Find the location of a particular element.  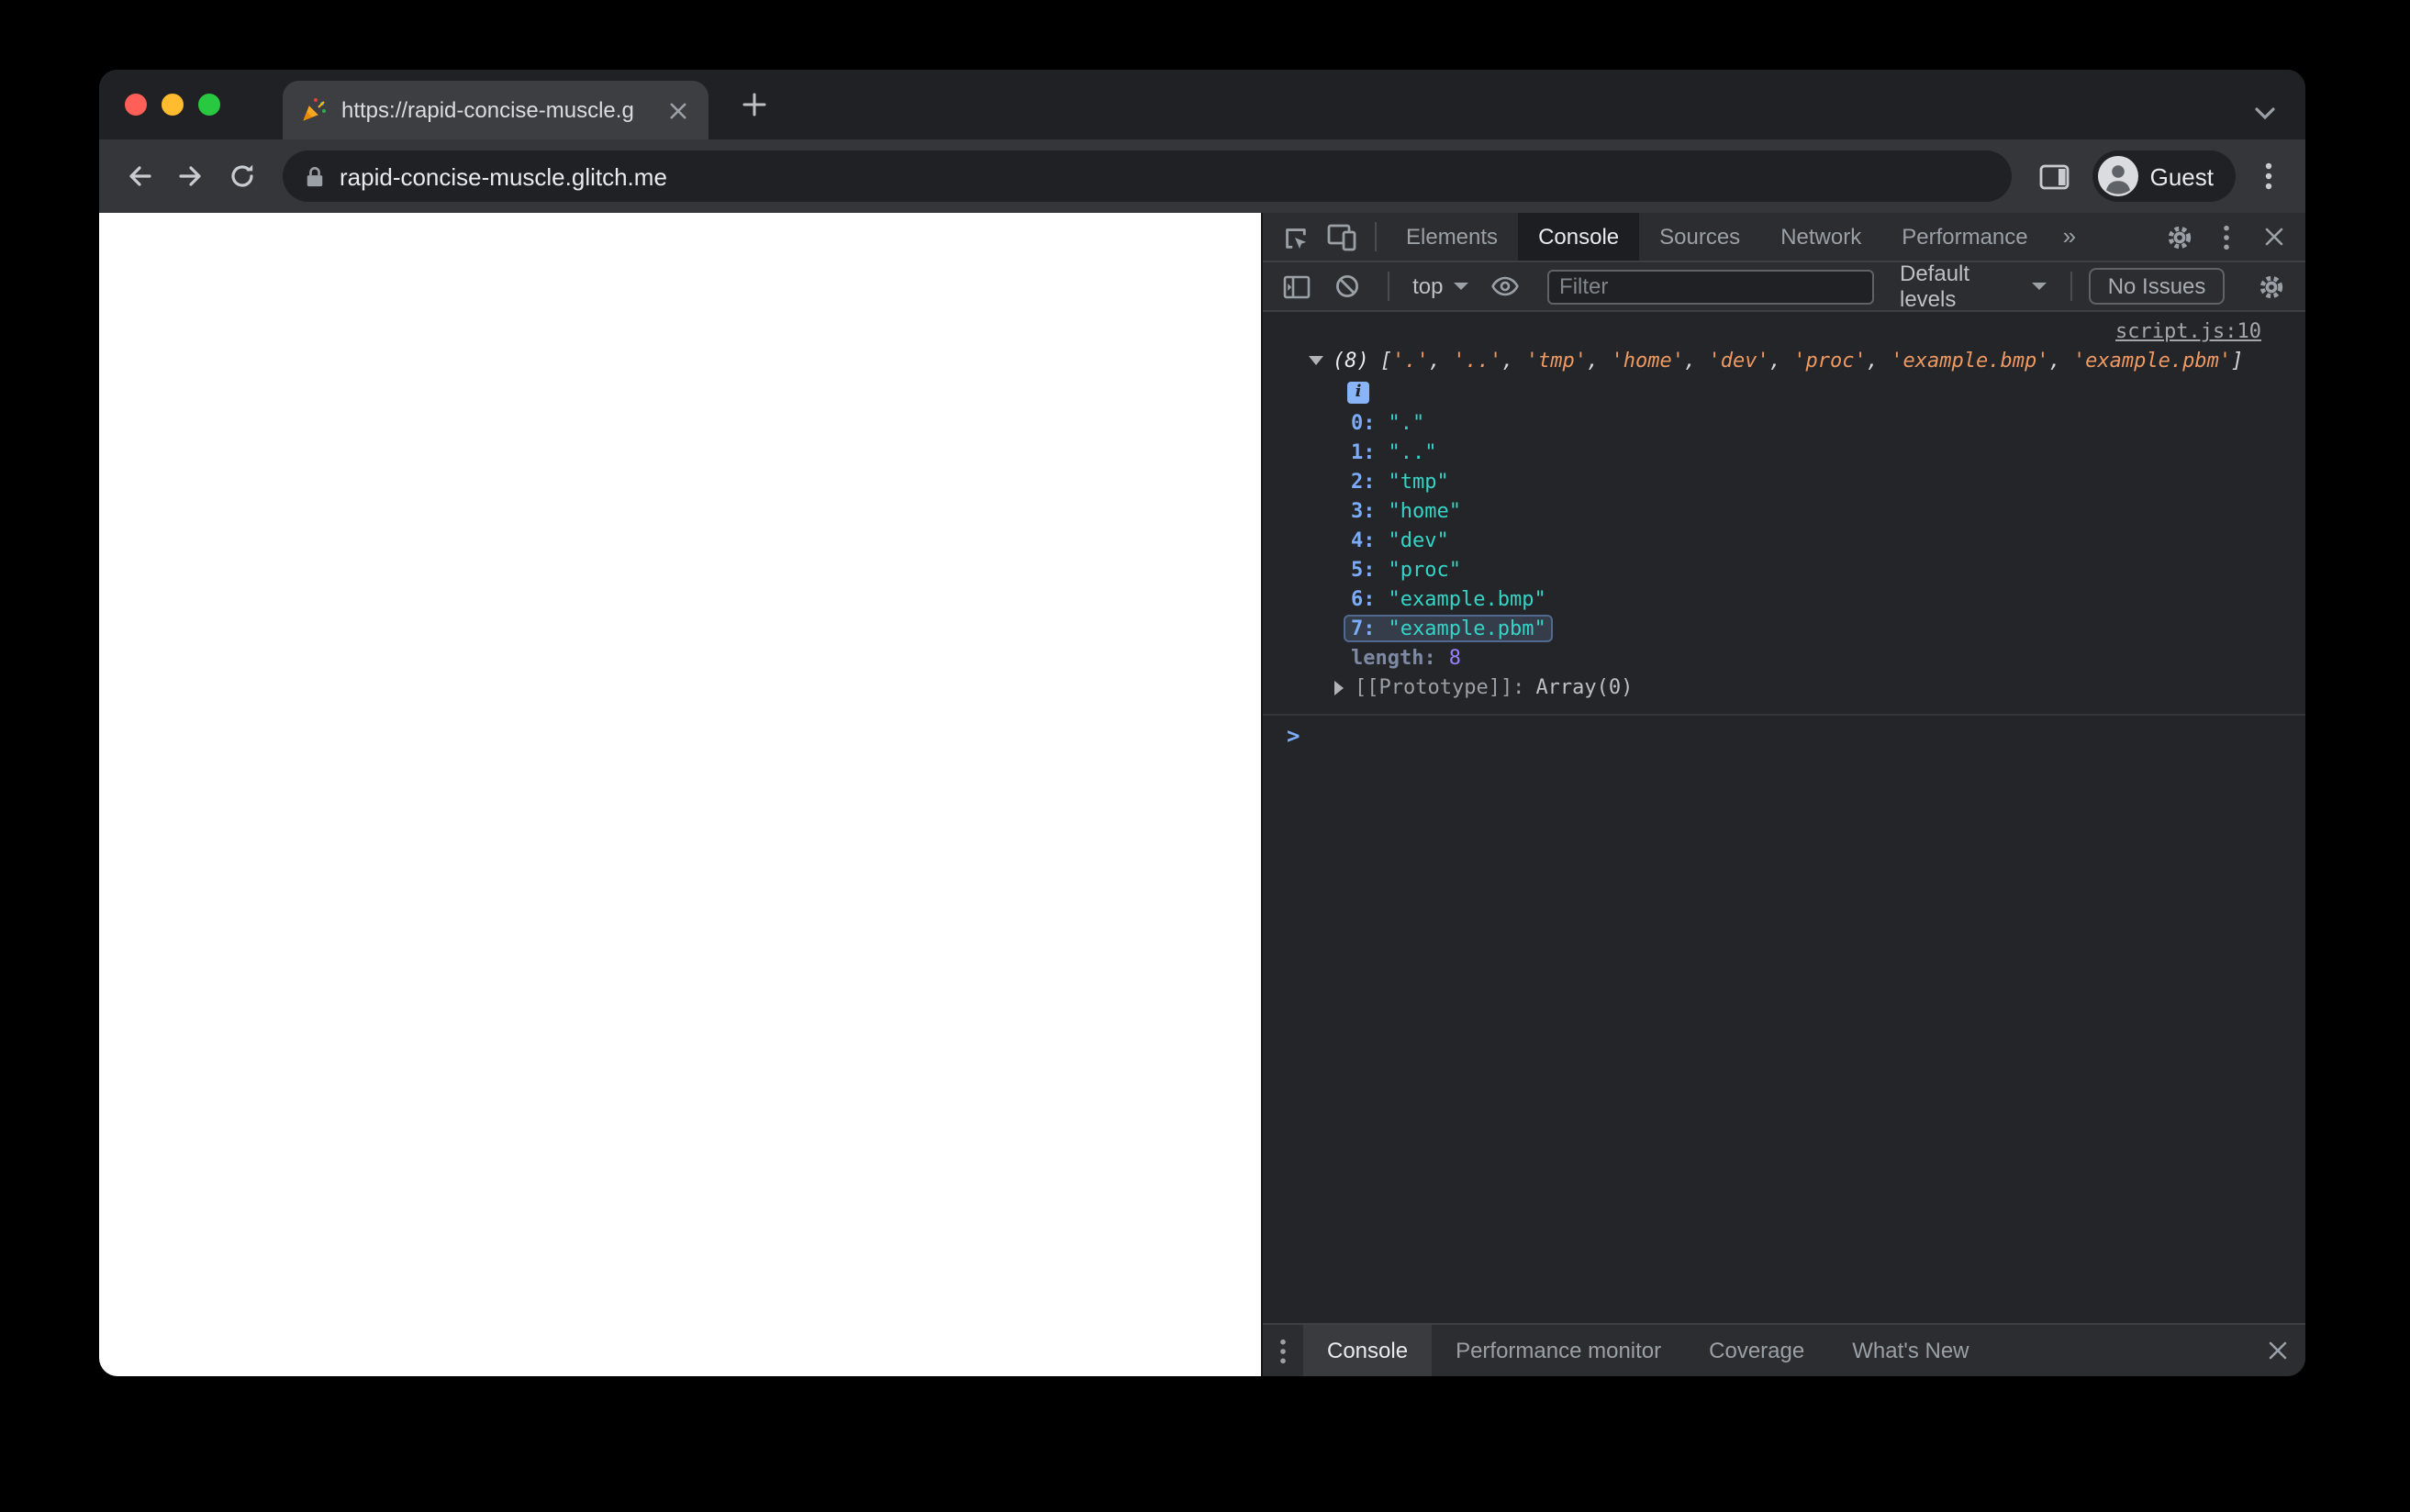

tab-performance: Performance is located at coordinates (1964, 237).